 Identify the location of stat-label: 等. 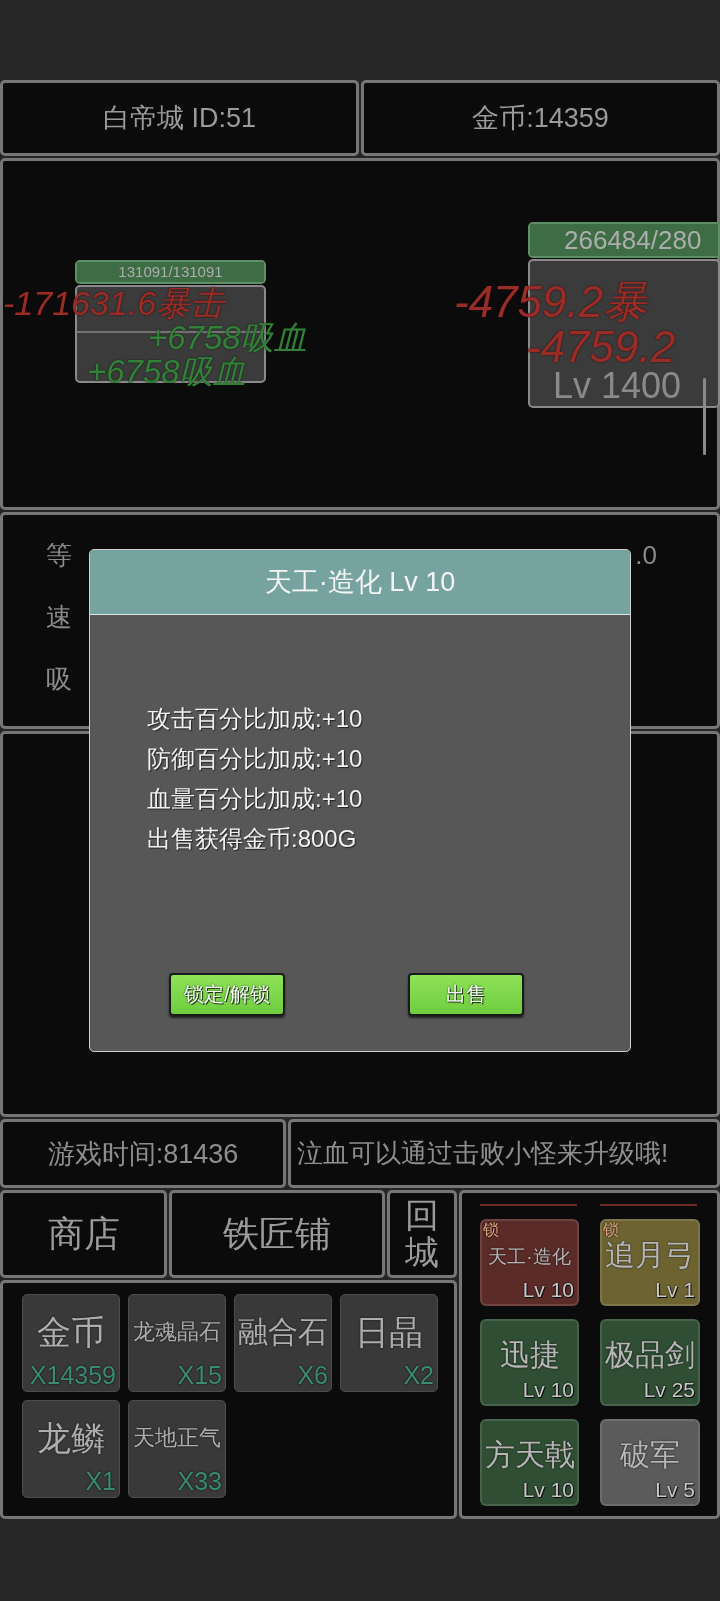
(59, 555).